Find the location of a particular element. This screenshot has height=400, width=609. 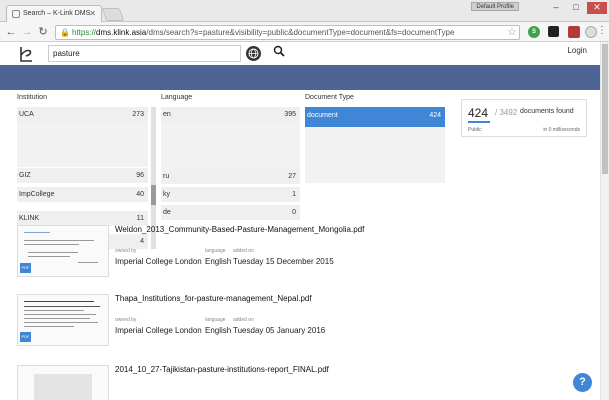

facet-item-label: document is located at coordinates (322, 115).